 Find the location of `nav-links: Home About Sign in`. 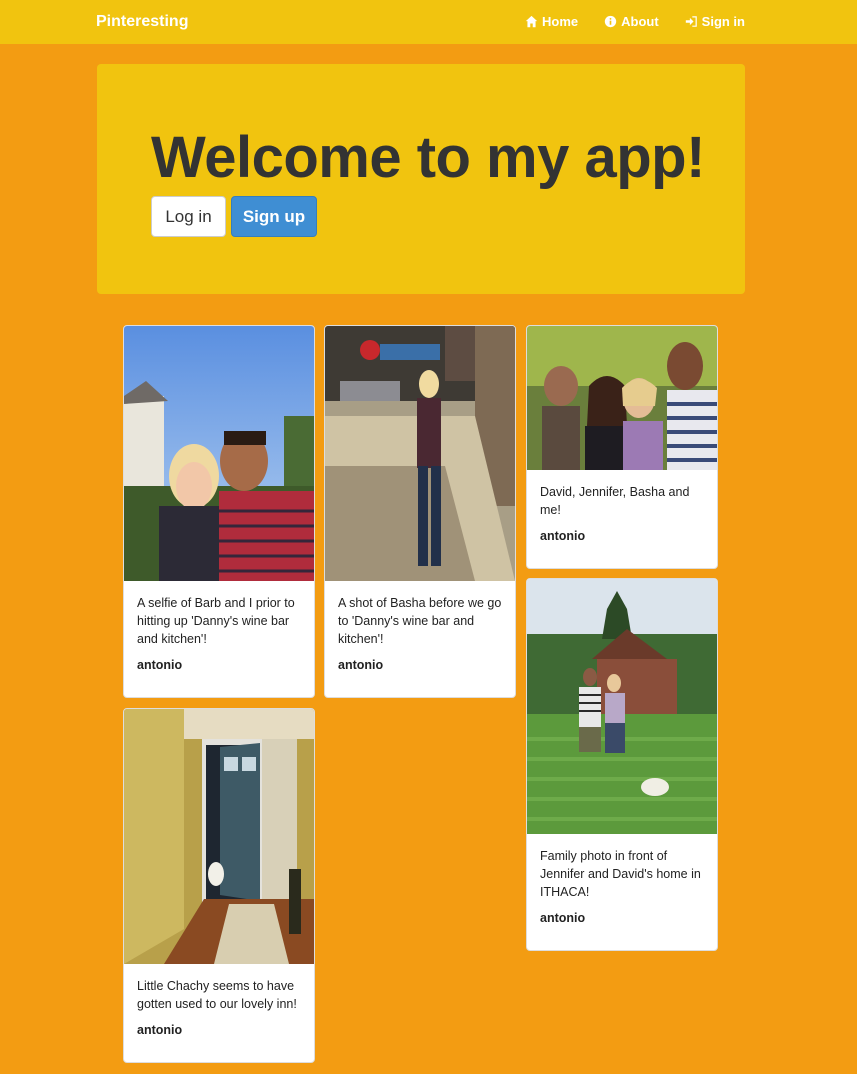

nav-links: Home About Sign in is located at coordinates (635, 21).